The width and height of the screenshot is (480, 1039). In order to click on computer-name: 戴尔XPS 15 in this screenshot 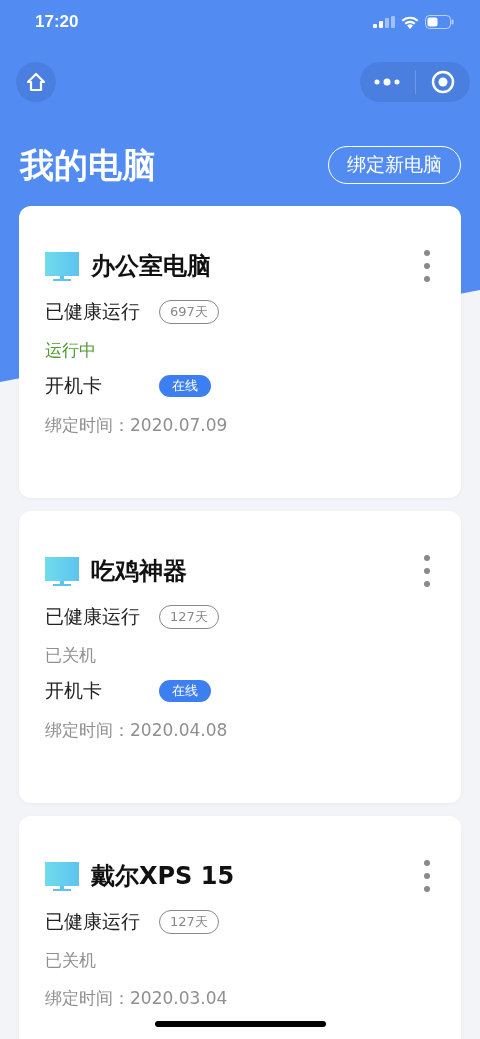, I will do `click(163, 876)`.